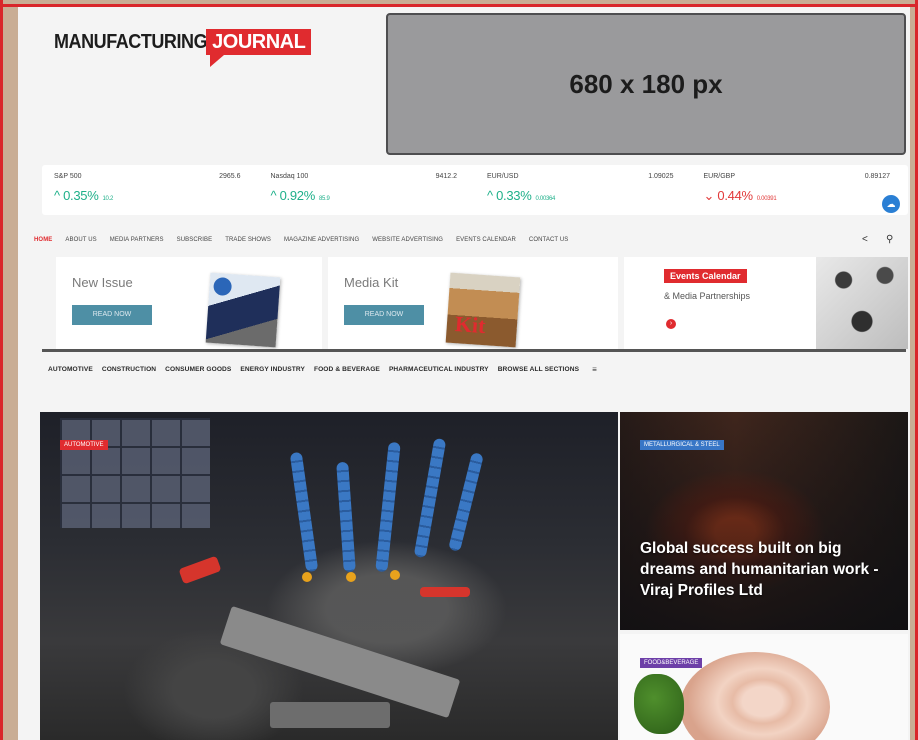 Image resolution: width=918 pixels, height=740 pixels. I want to click on site-logo: MANUFACTURING JOURNAL, so click(183, 48).